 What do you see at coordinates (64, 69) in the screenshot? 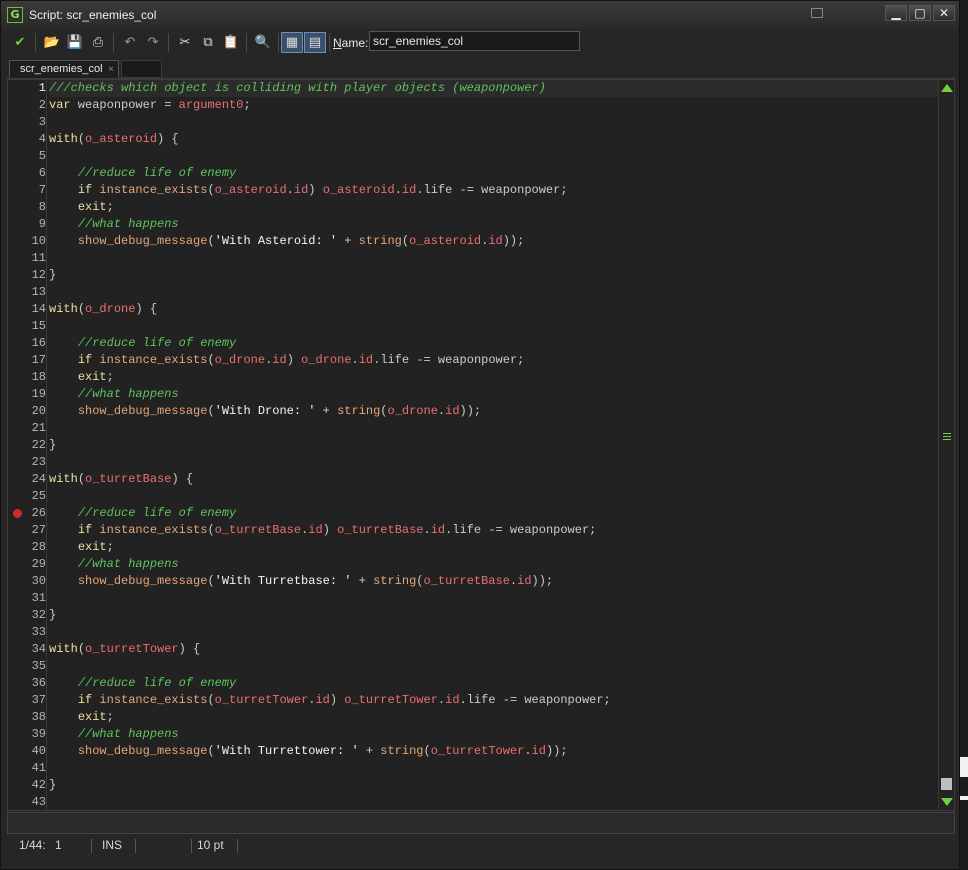
I see `tab-scr-enemies-col: scr_enemies_col ×` at bounding box center [64, 69].